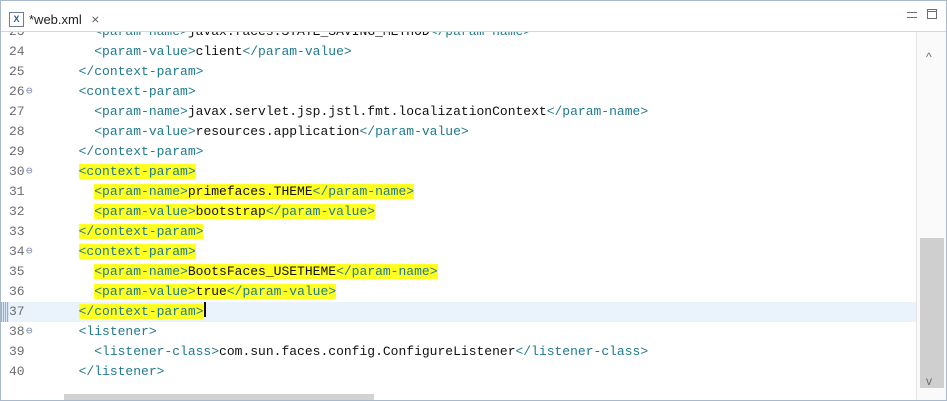 The image size is (947, 401). Describe the element at coordinates (931, 216) in the screenshot. I see `vertical-scrollbar: ^ v` at that location.